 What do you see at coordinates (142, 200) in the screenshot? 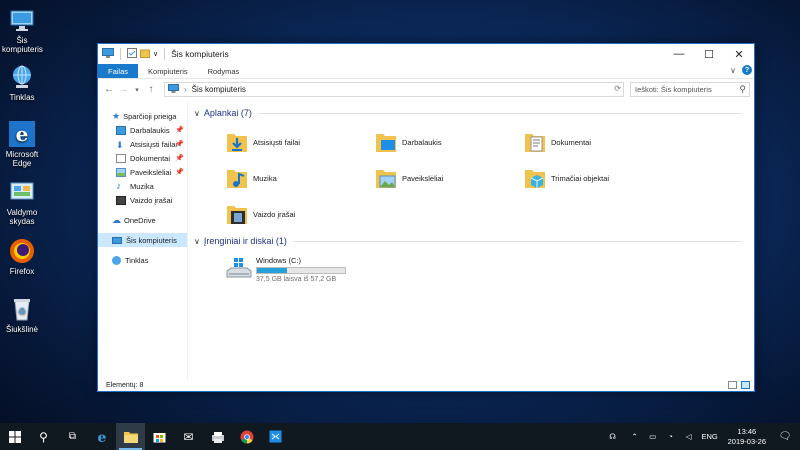
I see `nav-item-videos: Vaizdo įrašai` at bounding box center [142, 200].